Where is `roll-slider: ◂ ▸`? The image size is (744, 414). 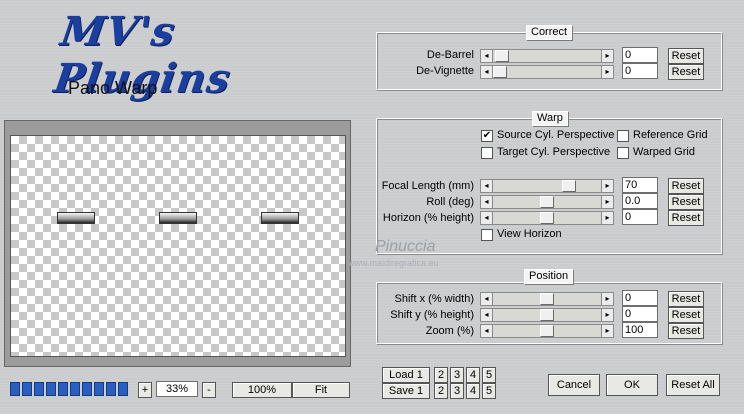
roll-slider: ◂ ▸ is located at coordinates (547, 202).